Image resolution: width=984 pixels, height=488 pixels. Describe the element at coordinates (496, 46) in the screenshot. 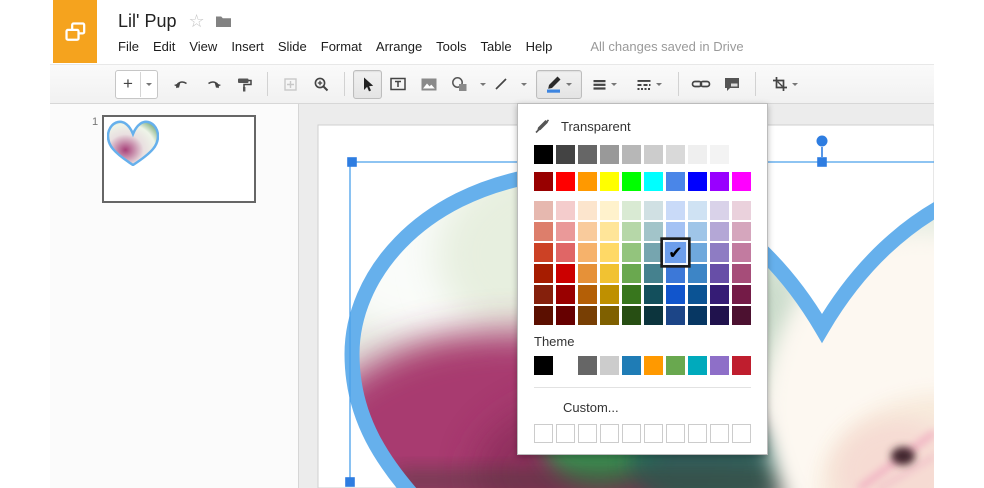

I see `menu-table: Table` at that location.